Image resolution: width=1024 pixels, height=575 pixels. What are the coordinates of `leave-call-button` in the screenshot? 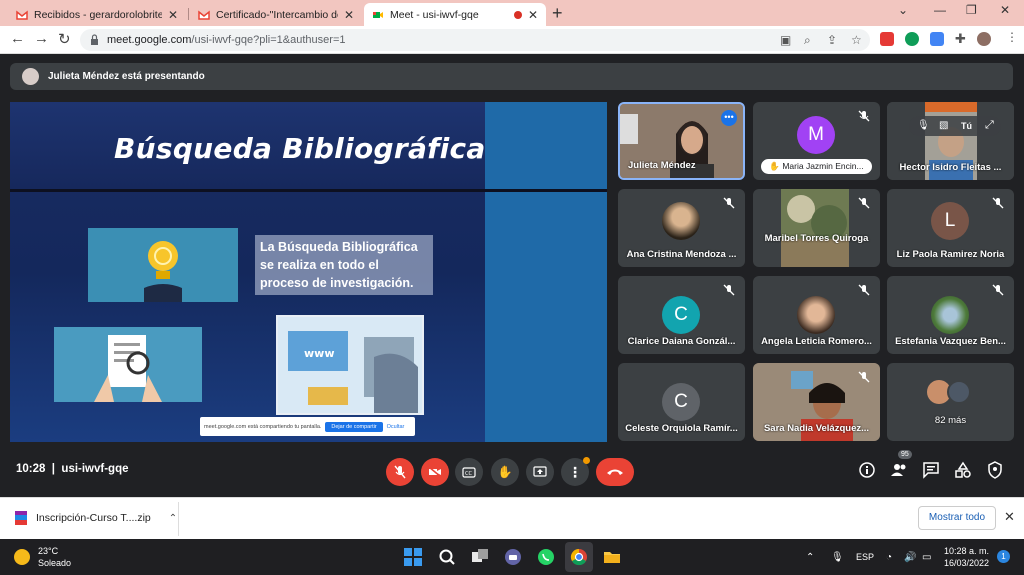 It's located at (615, 472).